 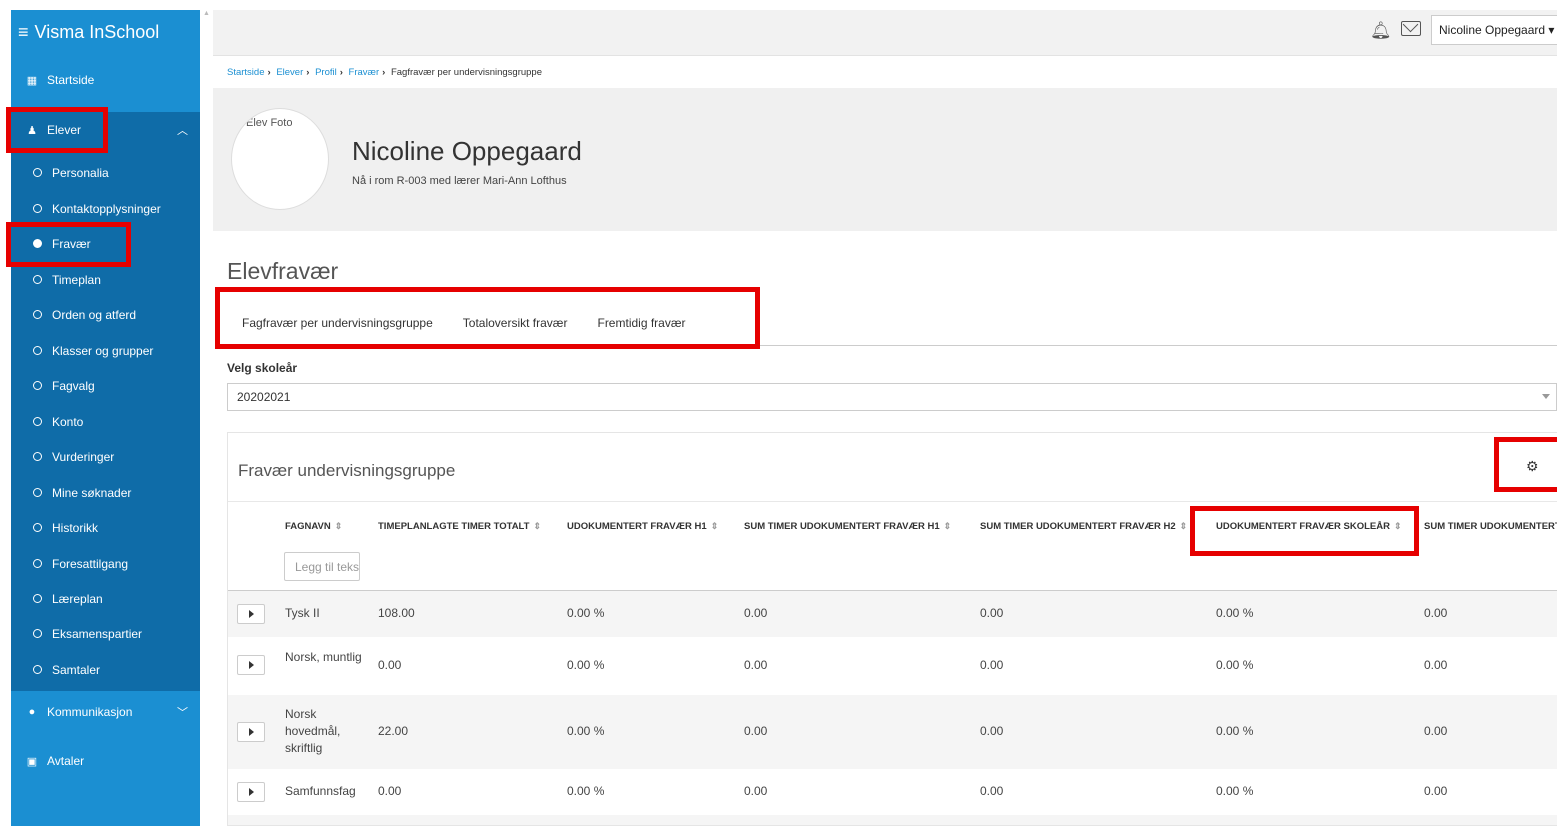 What do you see at coordinates (83, 456) in the screenshot?
I see `sidebar-subitem-label: Vurderinger` at bounding box center [83, 456].